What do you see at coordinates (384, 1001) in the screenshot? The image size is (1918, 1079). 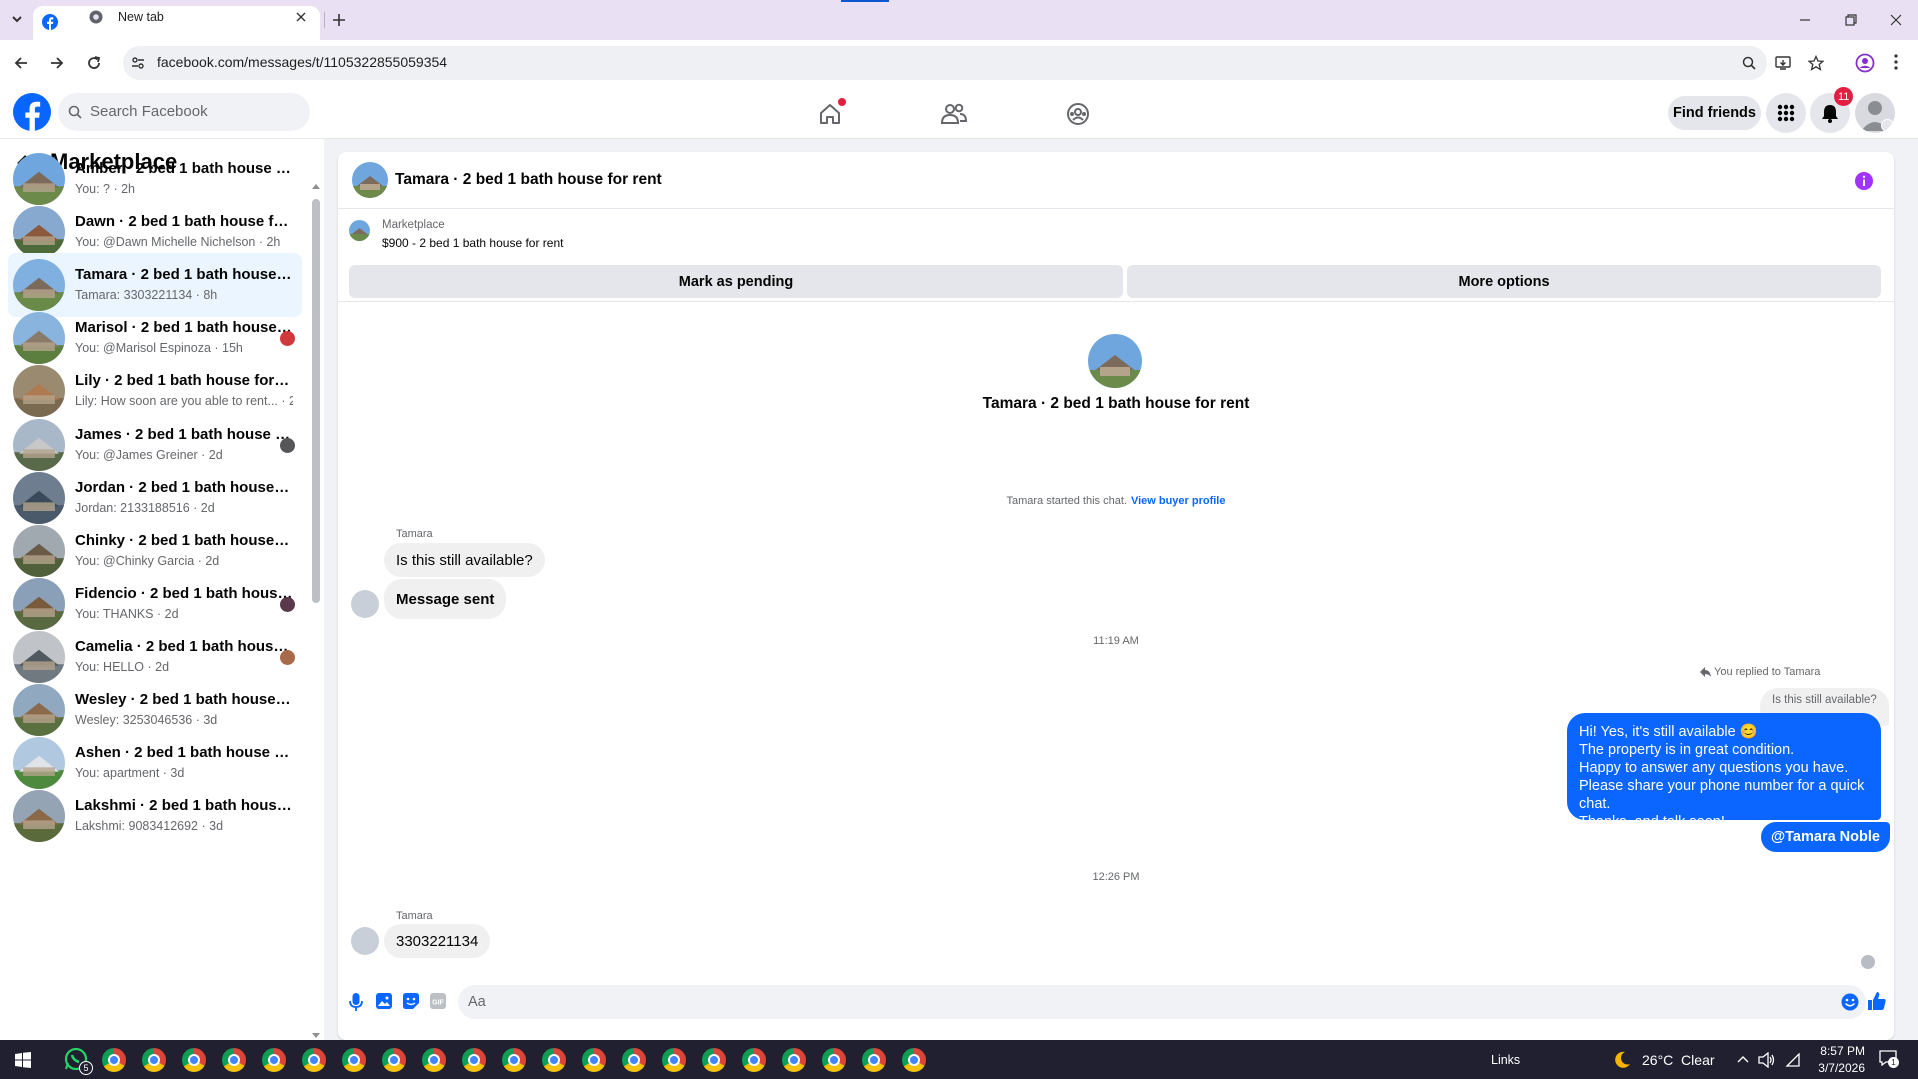 I see `photo-icon` at bounding box center [384, 1001].